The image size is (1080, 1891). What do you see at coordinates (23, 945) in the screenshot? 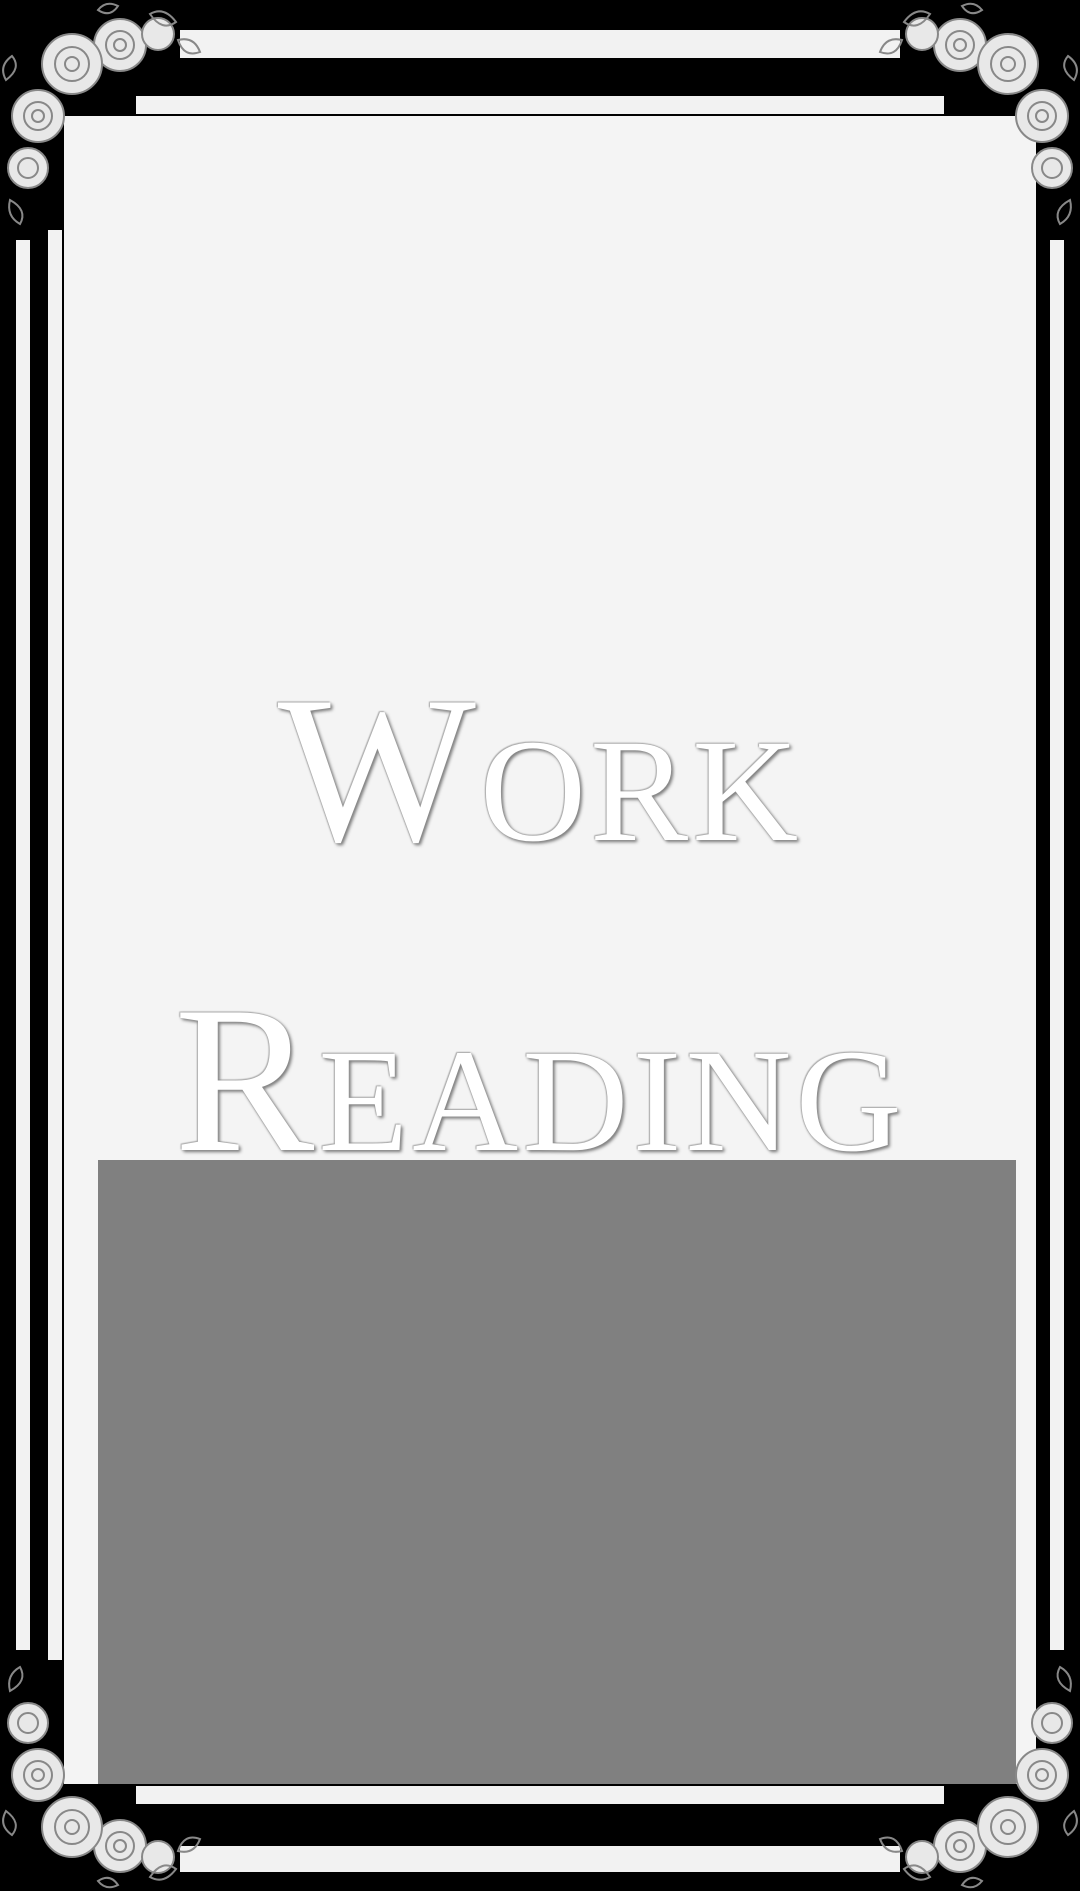
I see `frame-left-line` at bounding box center [23, 945].